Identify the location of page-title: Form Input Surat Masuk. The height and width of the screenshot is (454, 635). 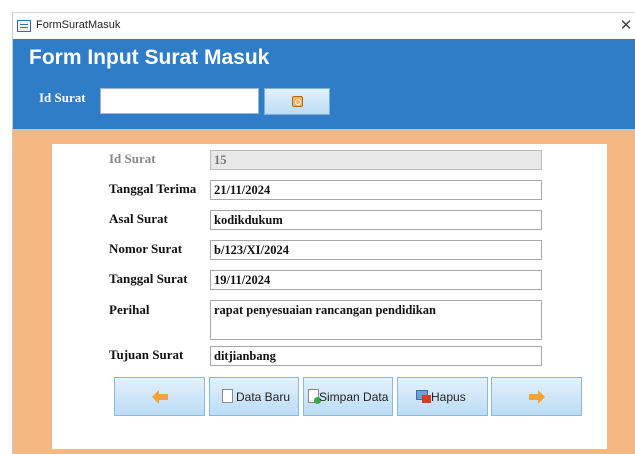
(149, 57).